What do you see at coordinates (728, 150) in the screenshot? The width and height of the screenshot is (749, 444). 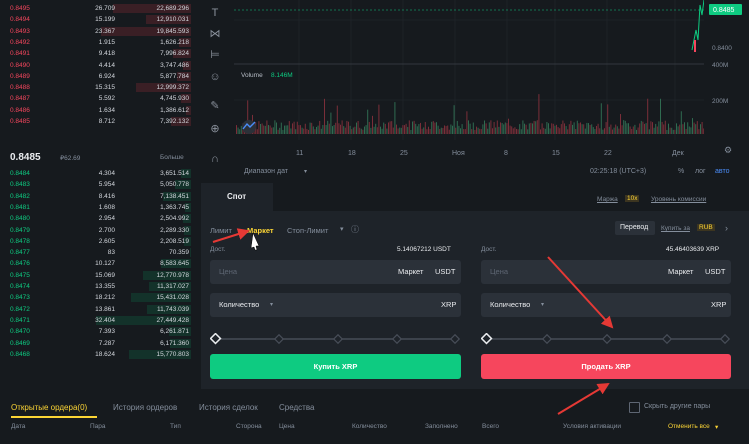 I see `chart-settings-icon: ⚙` at bounding box center [728, 150].